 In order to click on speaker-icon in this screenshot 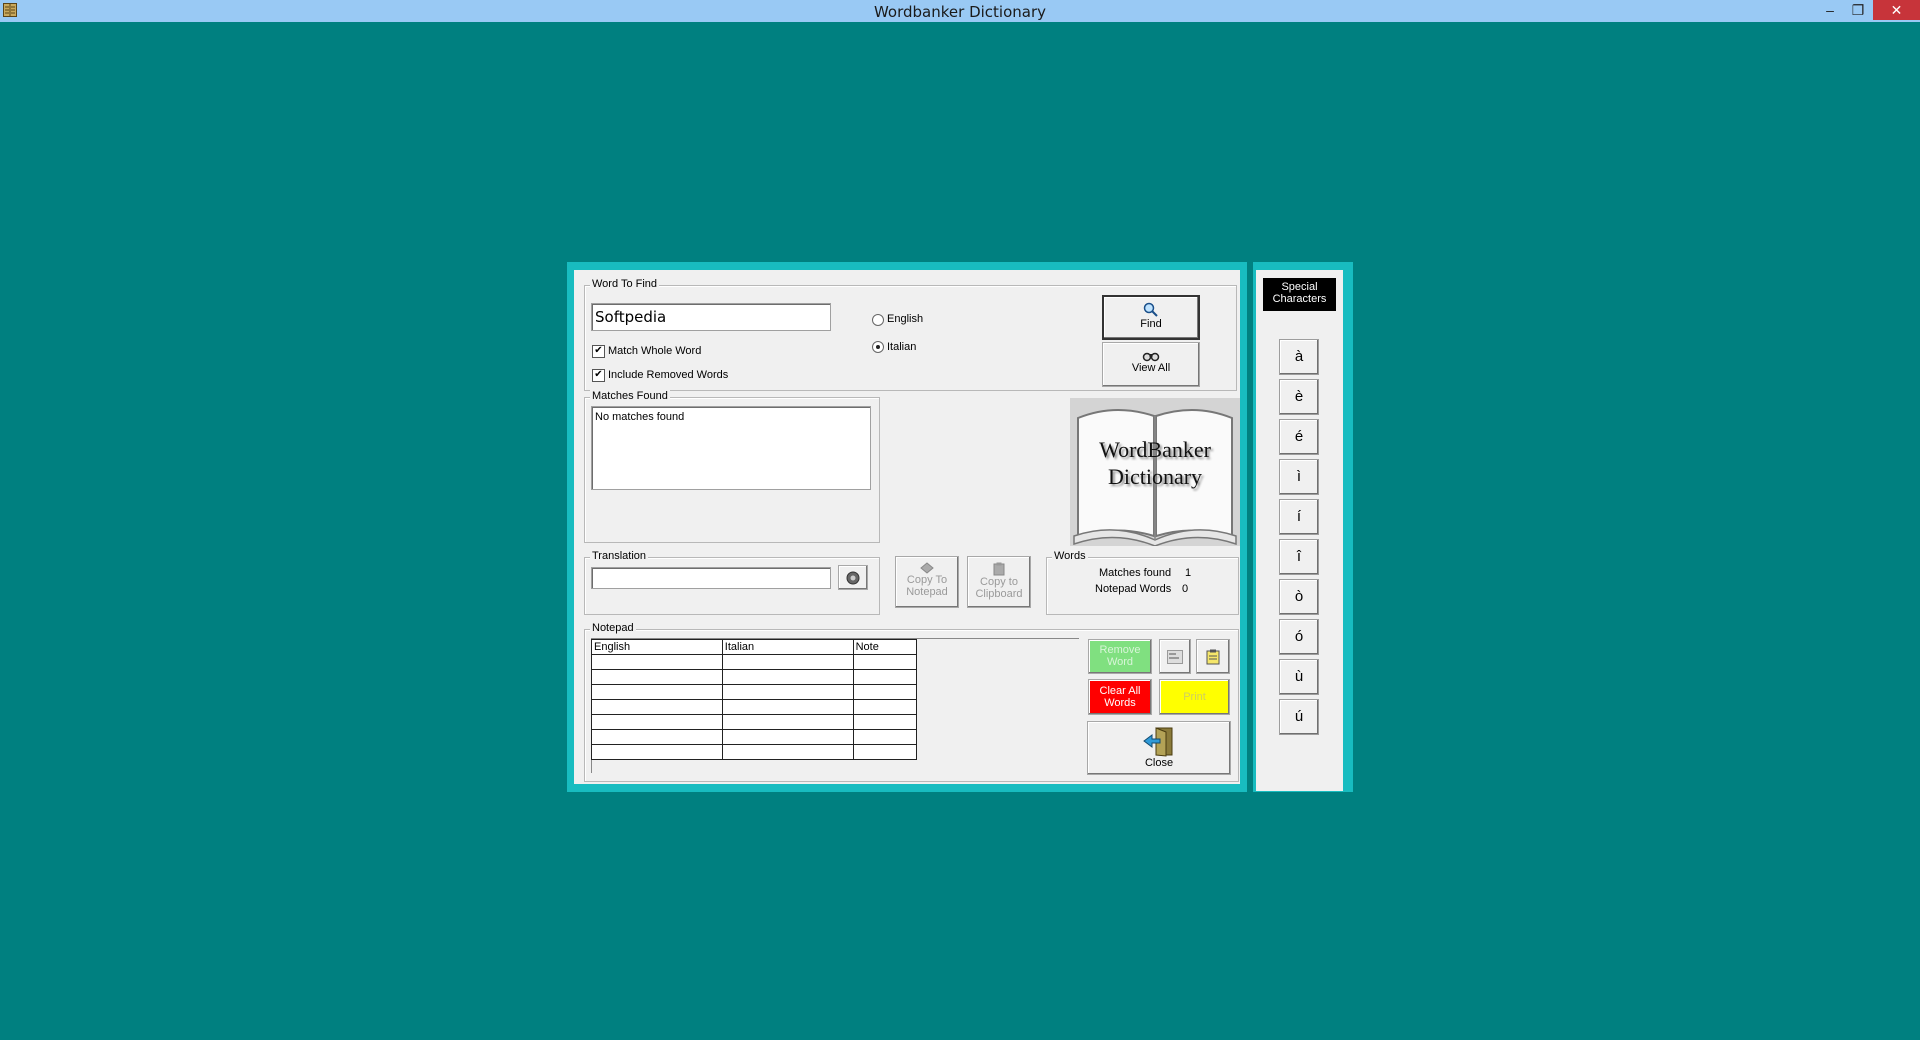, I will do `click(853, 578)`.